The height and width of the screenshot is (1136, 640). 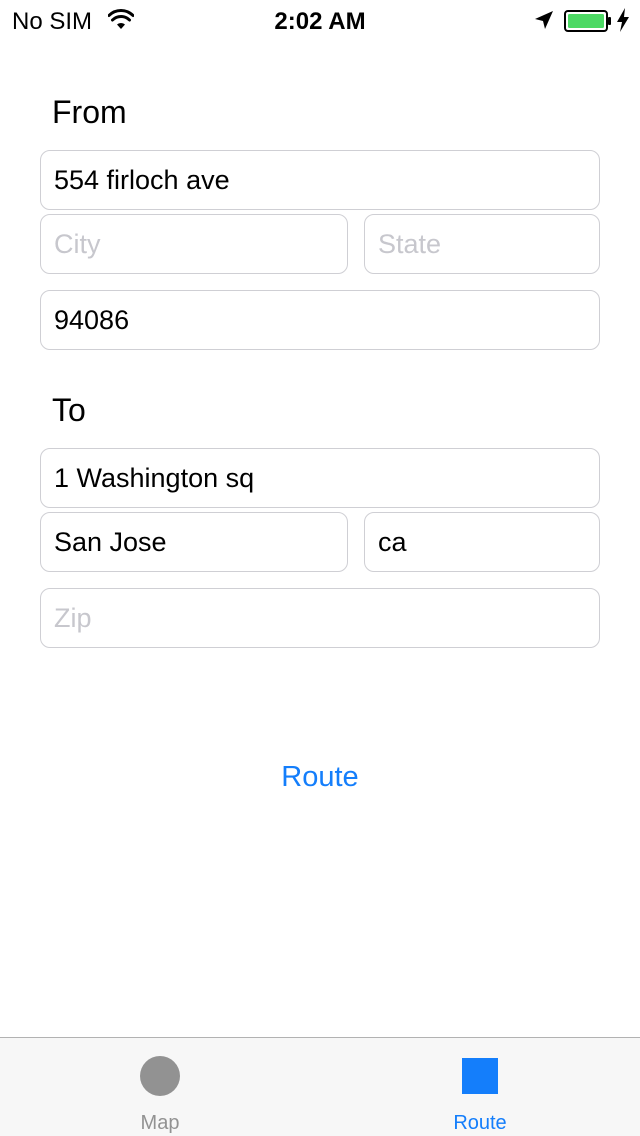 I want to click on to-zip-field, so click(x=320, y=618).